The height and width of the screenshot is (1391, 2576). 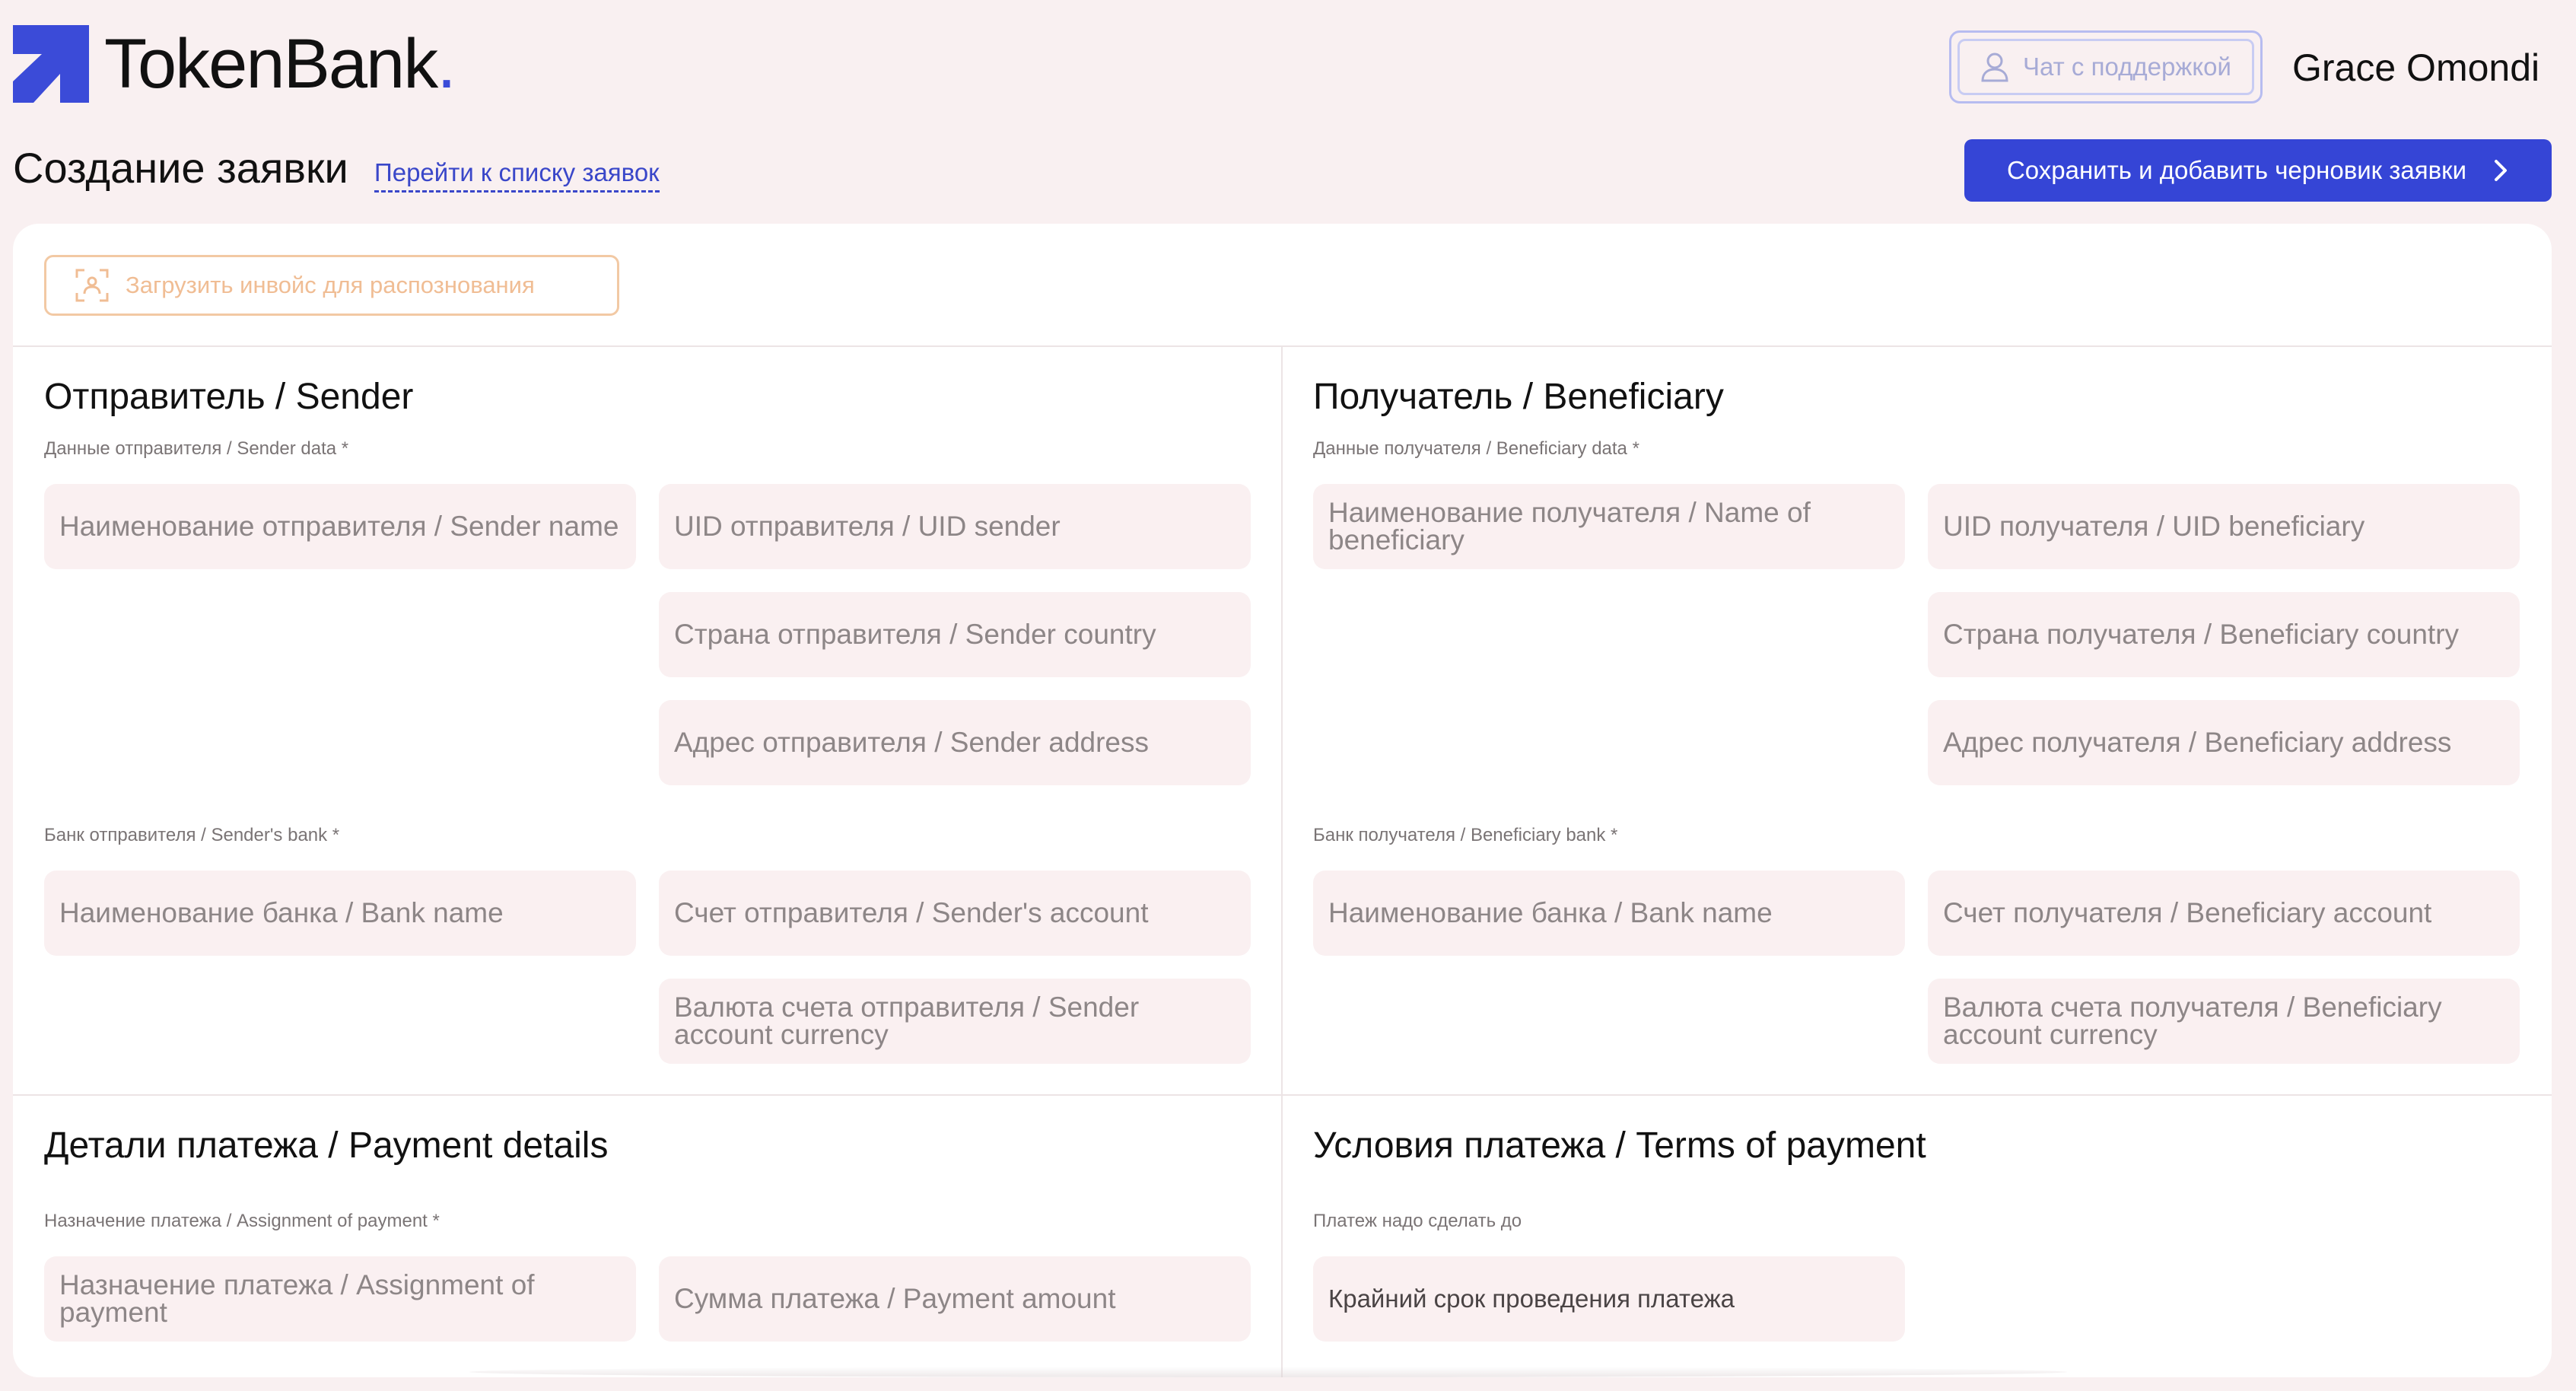 I want to click on user-icon, so click(x=1994, y=67).